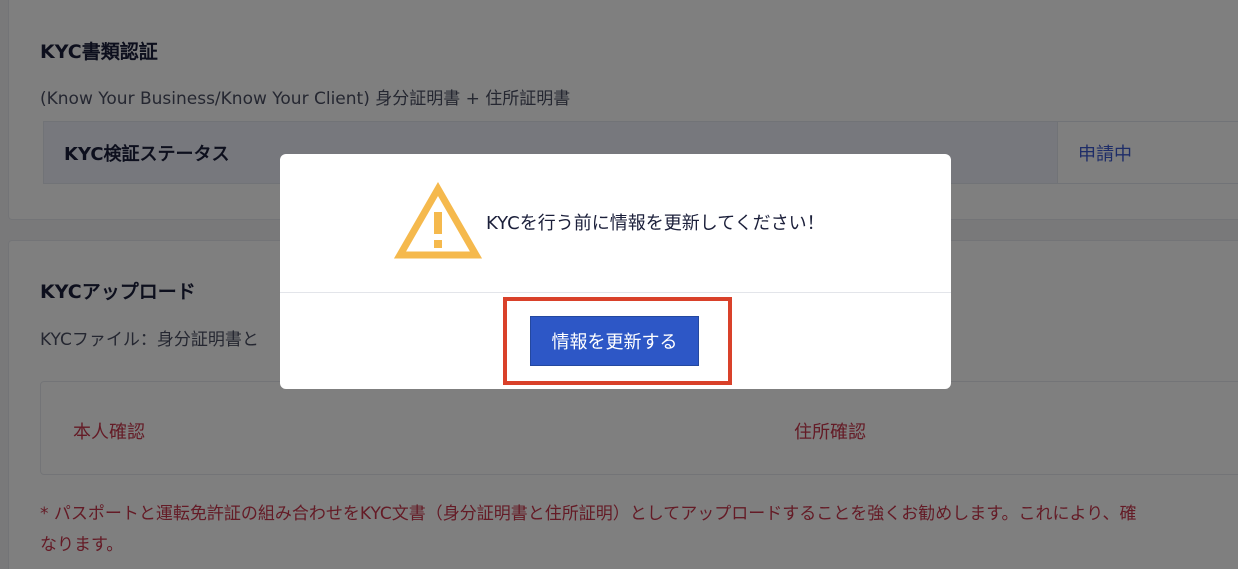 The width and height of the screenshot is (1238, 569). I want to click on update-info-button: 情報を更新する, so click(614, 341).